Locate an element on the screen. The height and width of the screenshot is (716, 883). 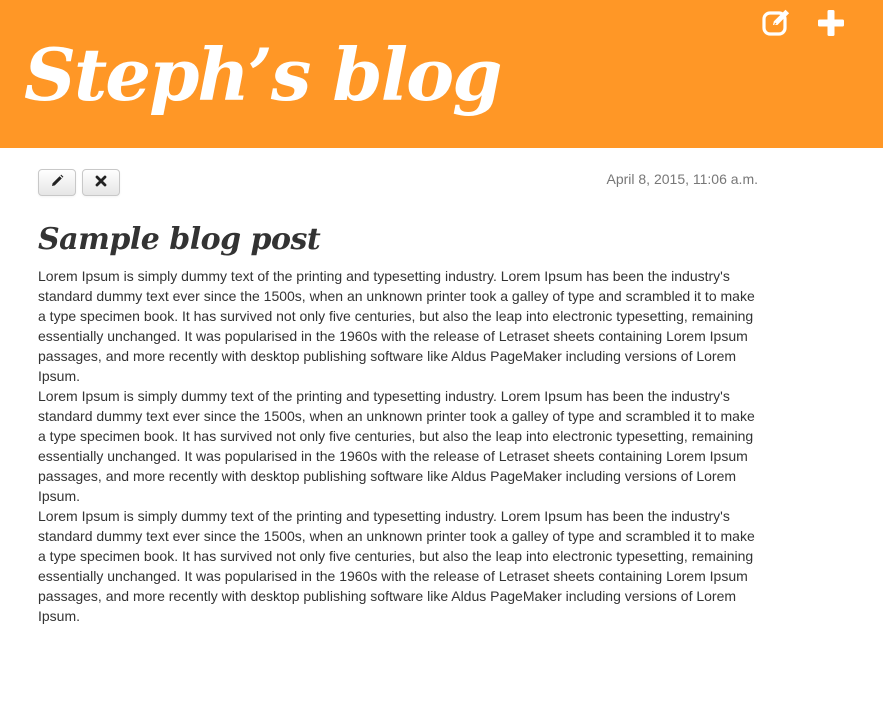
add-icon is located at coordinates (831, 23).